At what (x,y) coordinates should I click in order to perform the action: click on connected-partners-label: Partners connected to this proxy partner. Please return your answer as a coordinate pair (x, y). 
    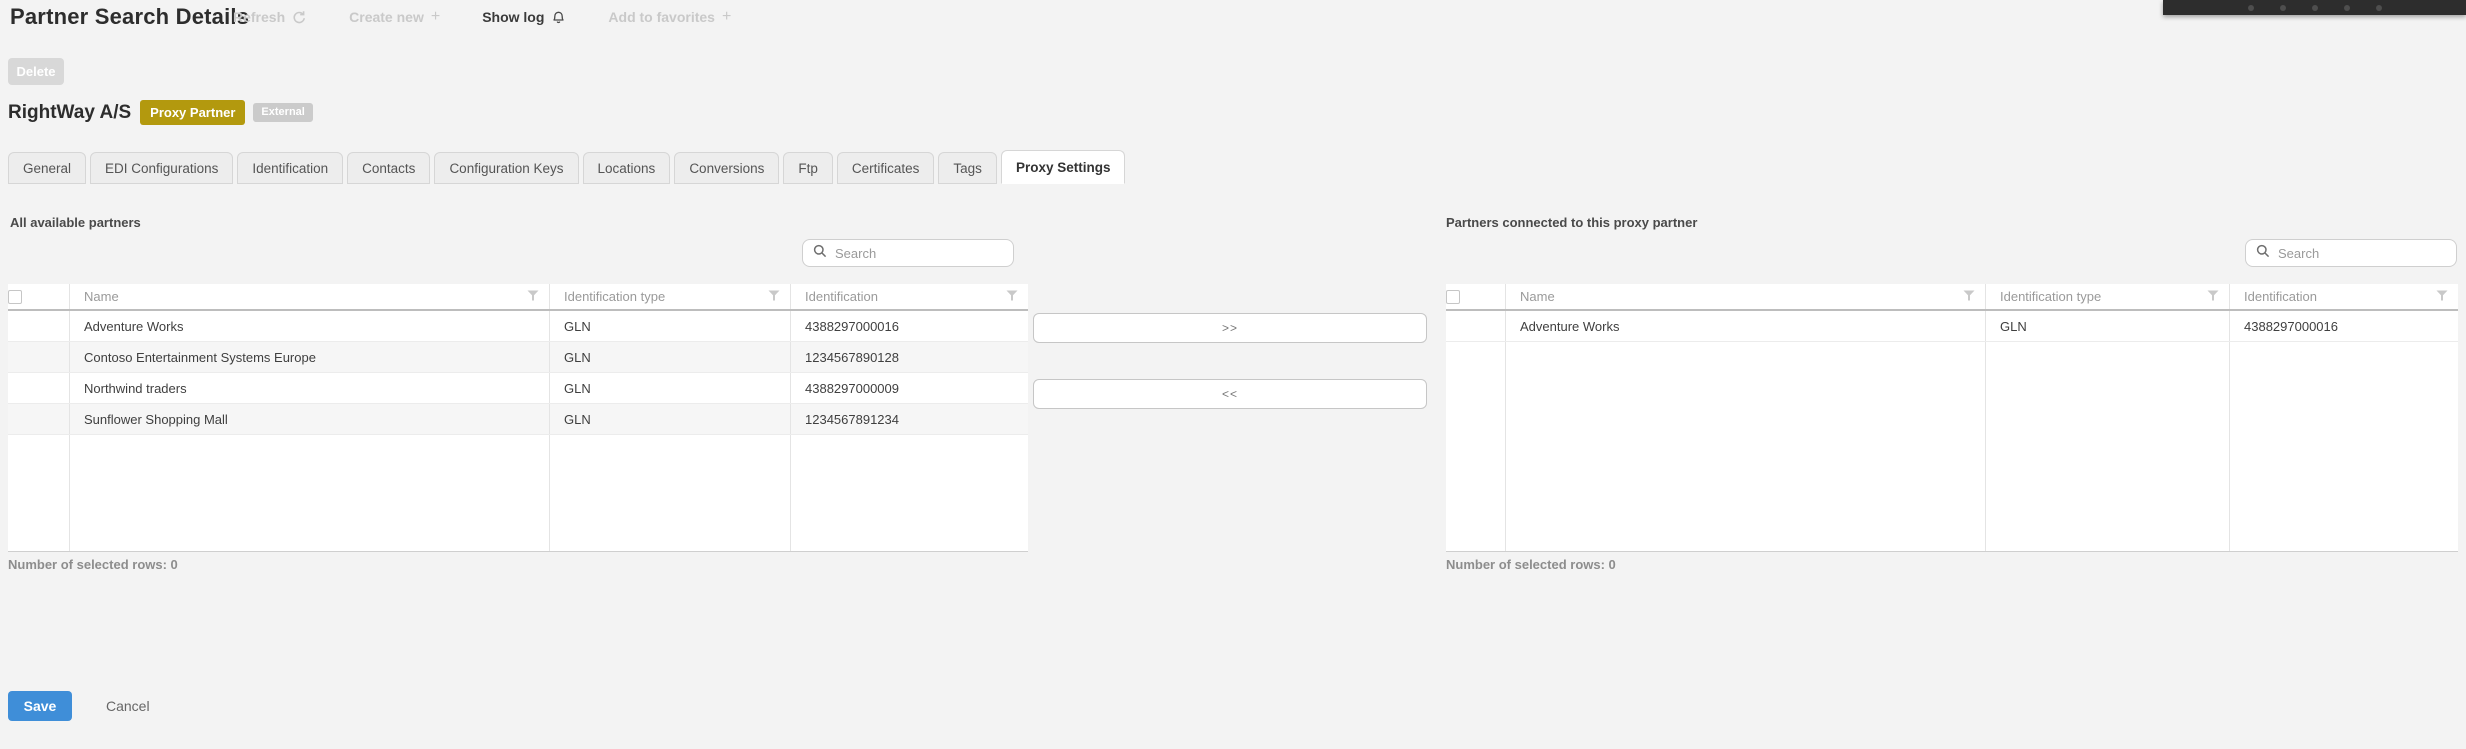
    Looking at the image, I should click on (1572, 222).